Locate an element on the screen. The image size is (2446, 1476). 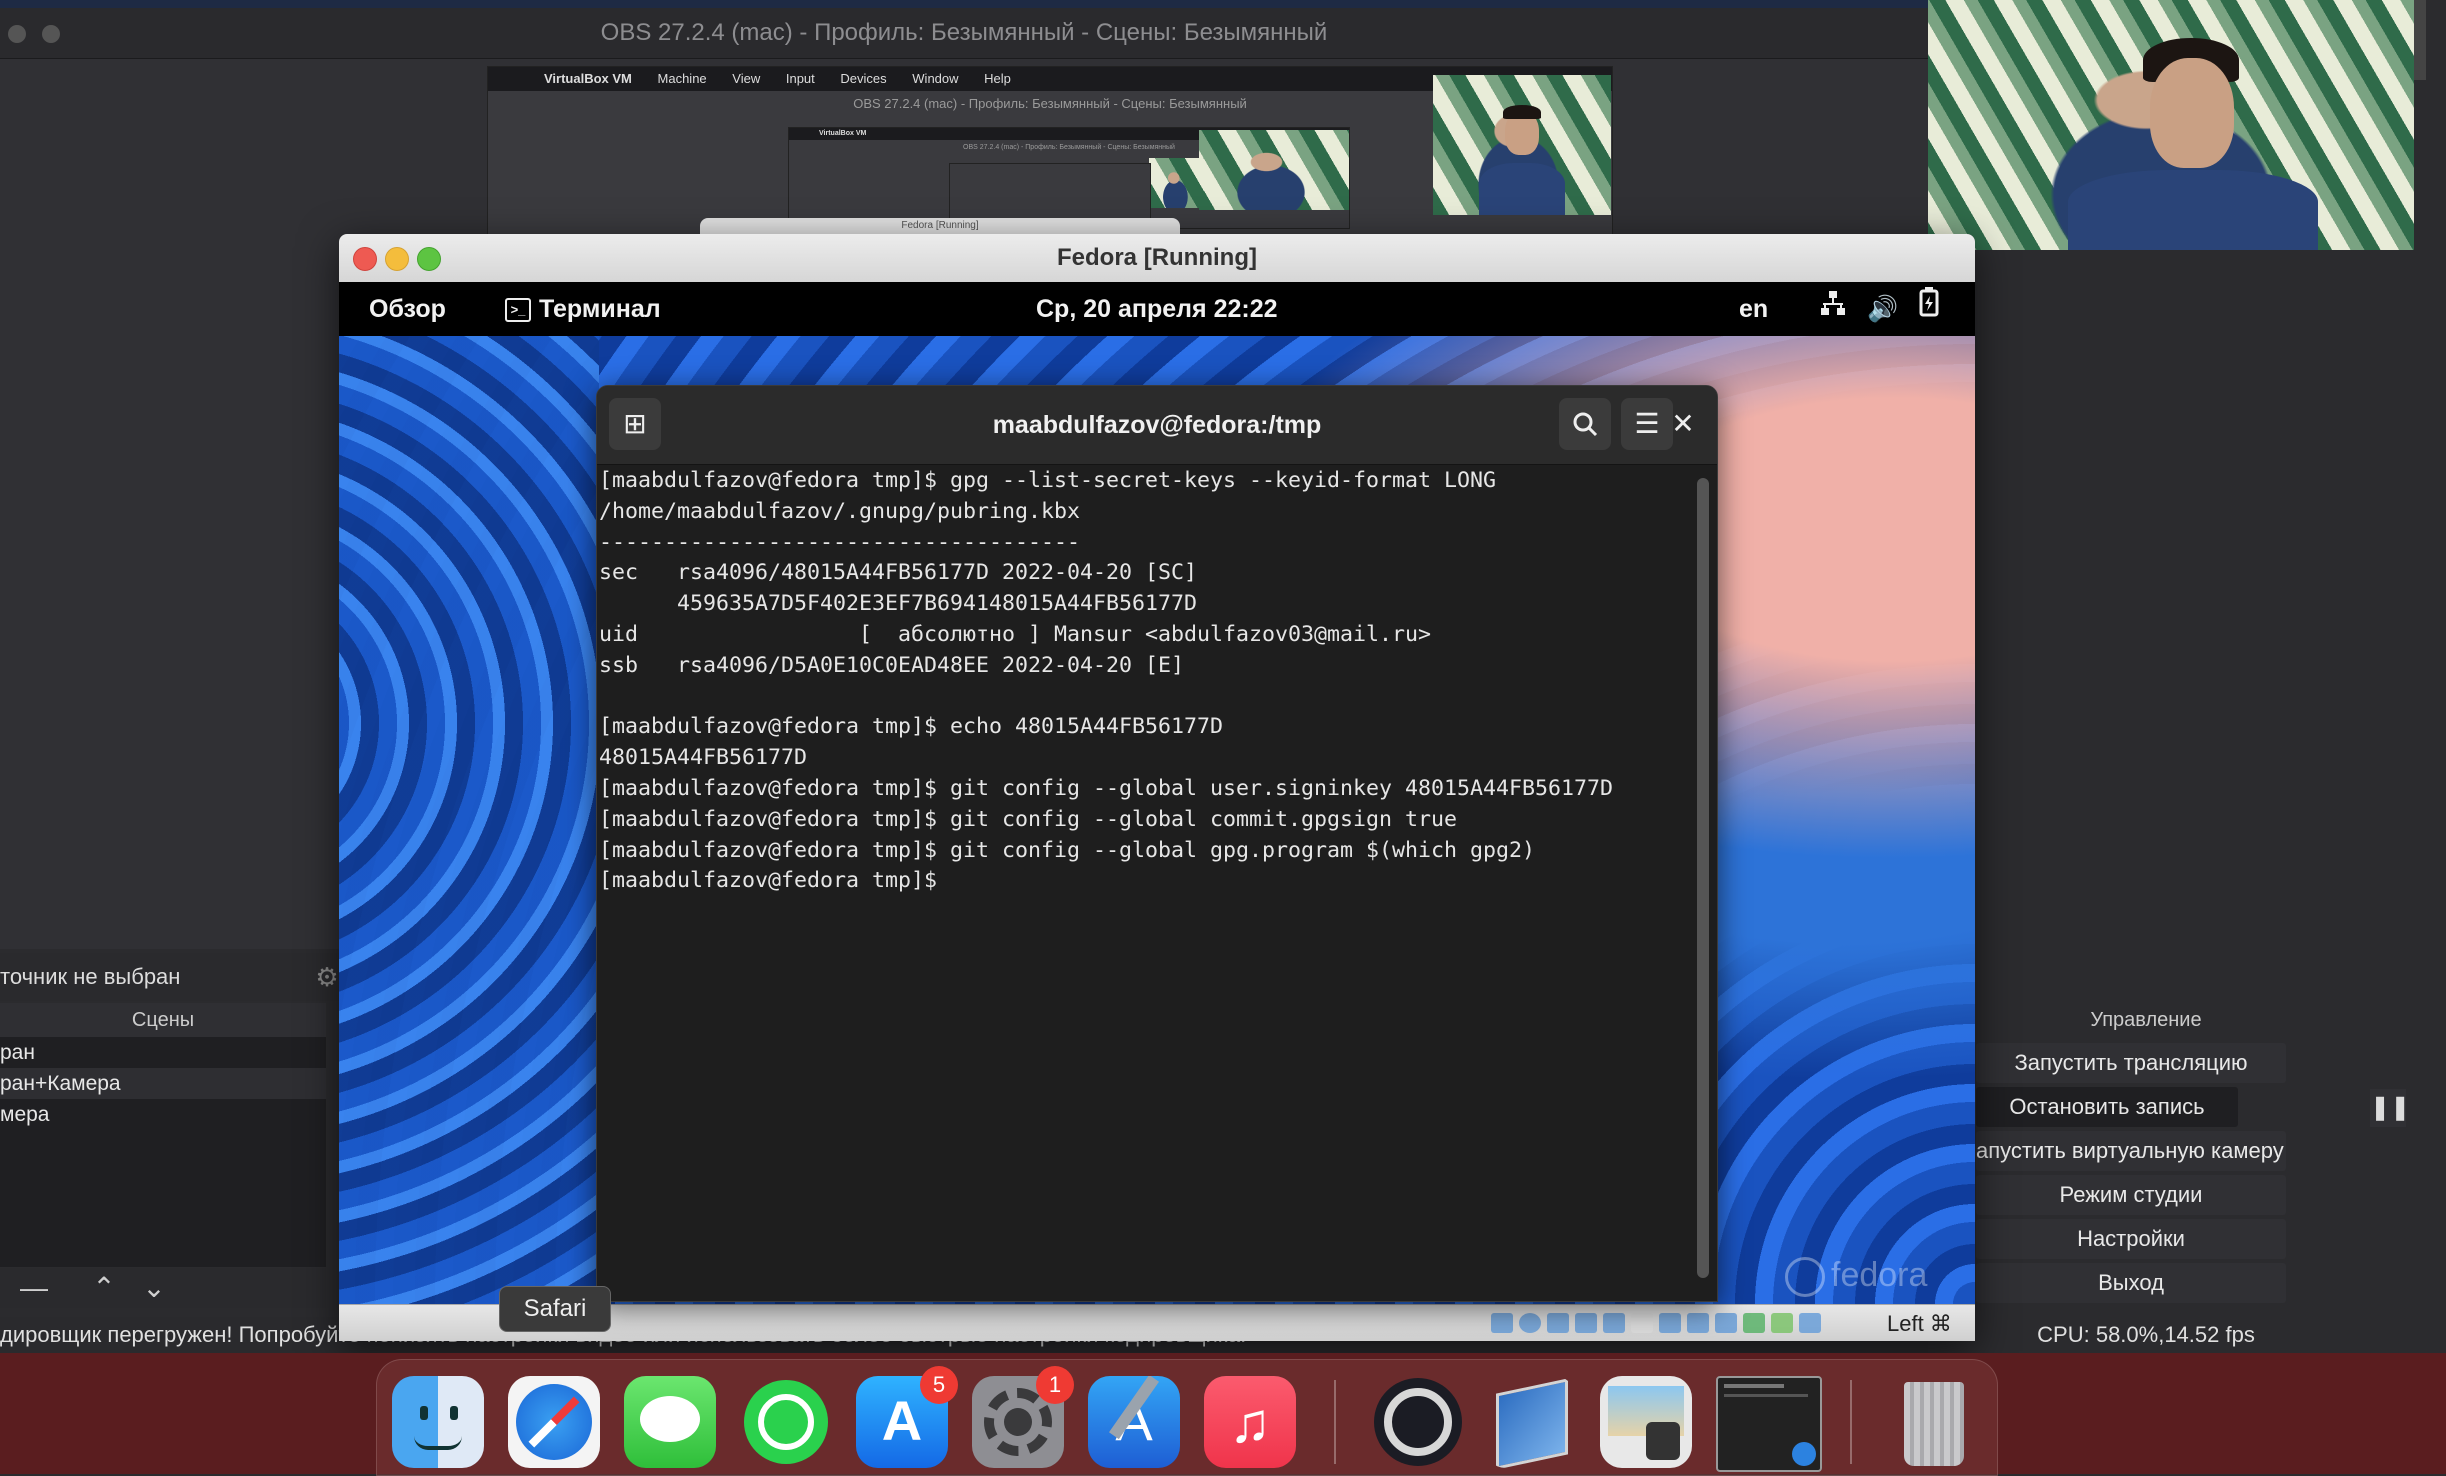
optical-drive-icon is located at coordinates (1530, 1323).